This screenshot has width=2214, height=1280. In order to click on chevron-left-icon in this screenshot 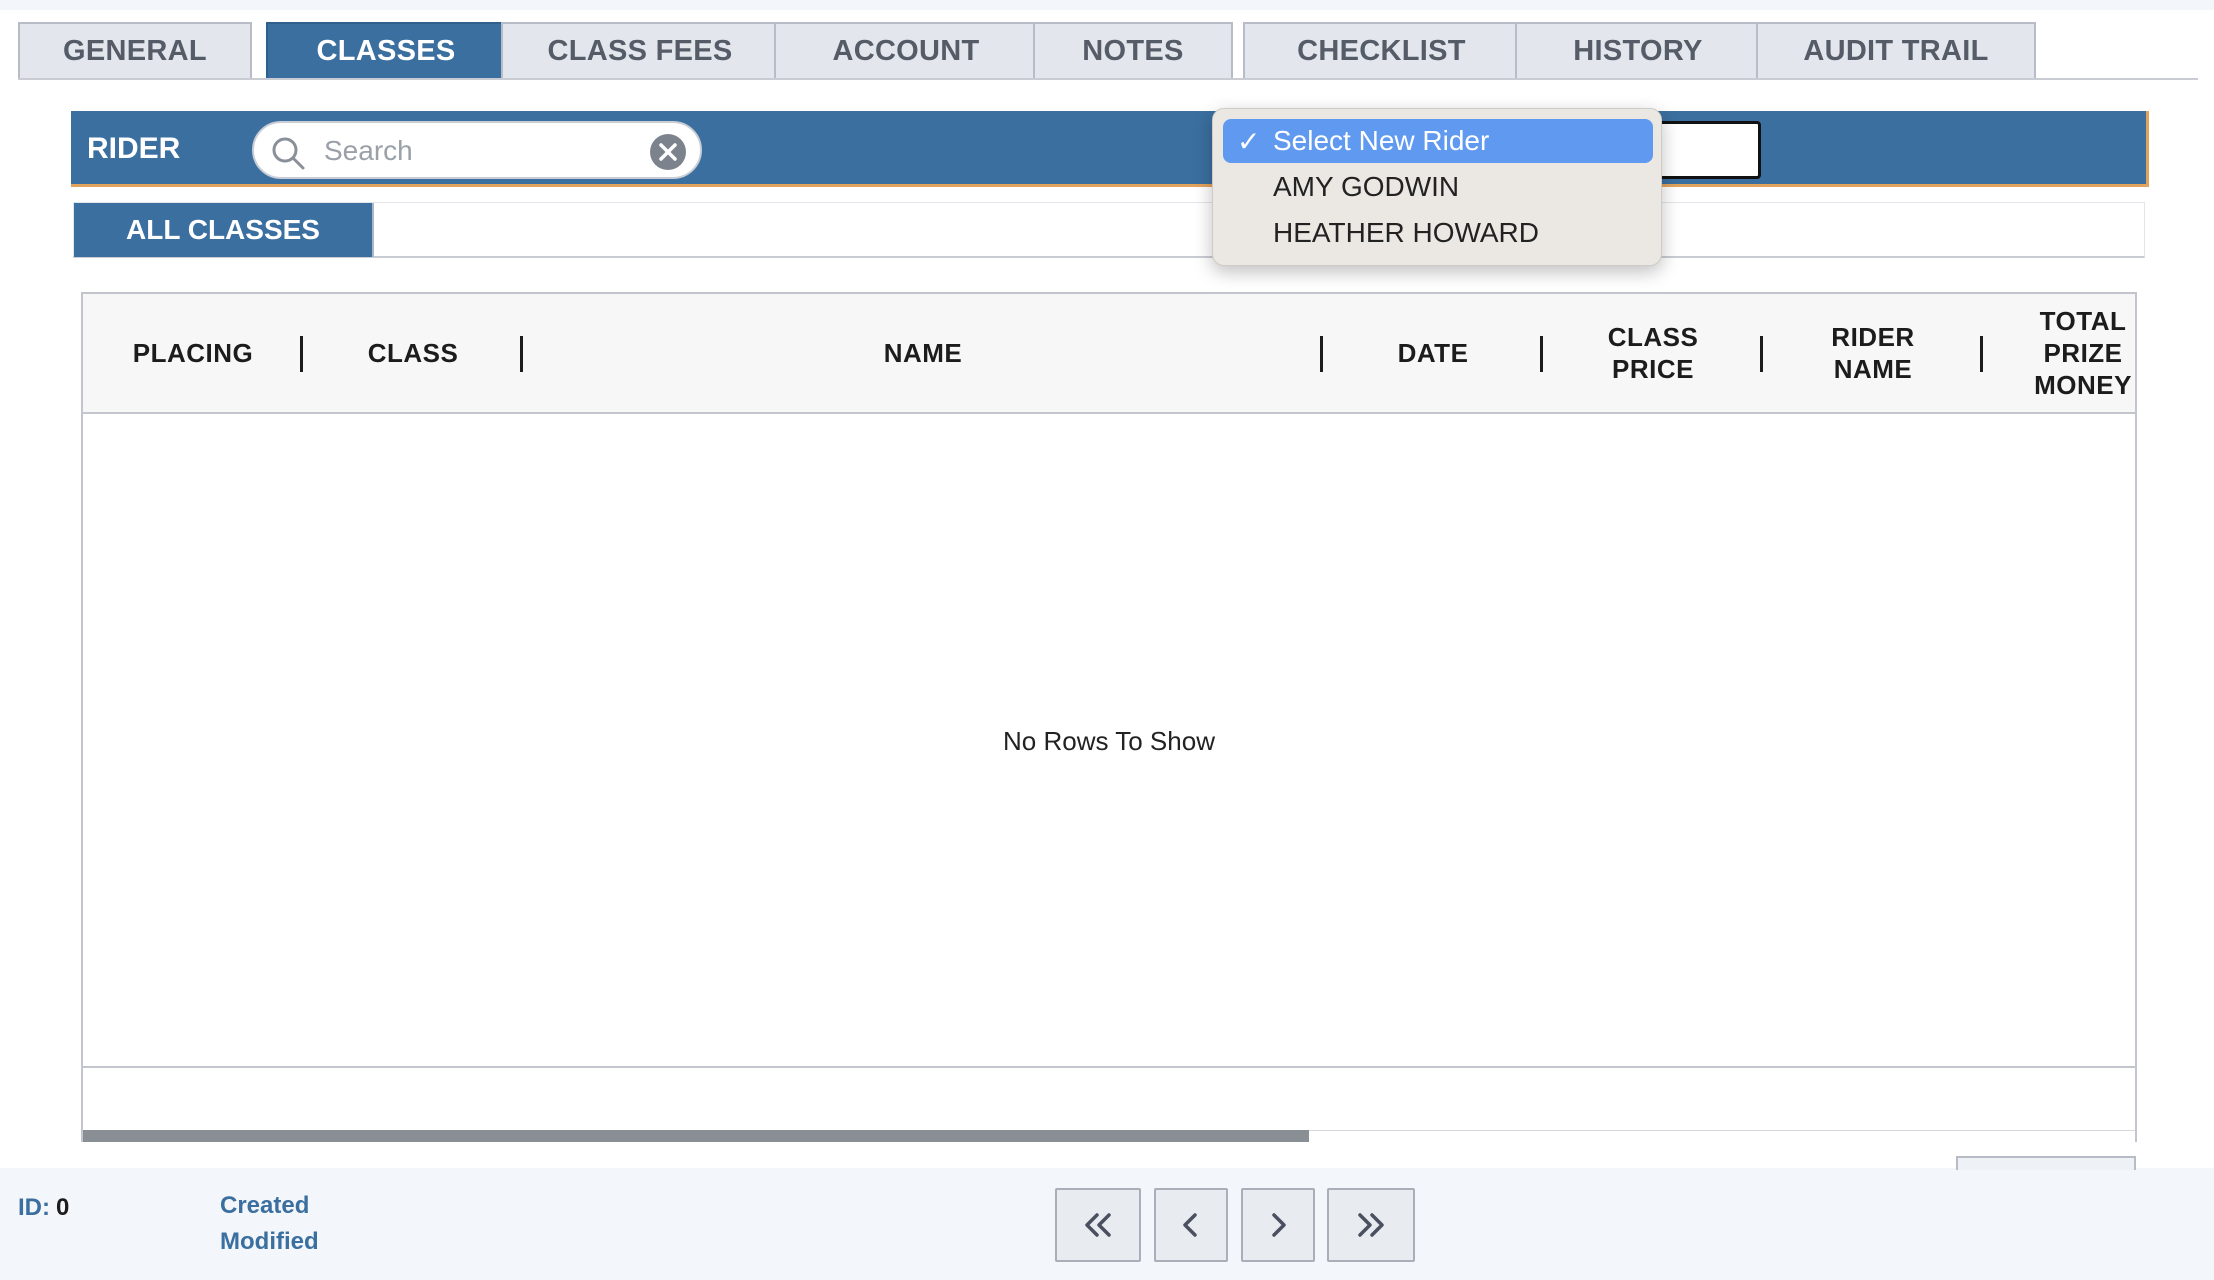, I will do `click(1190, 1225)`.